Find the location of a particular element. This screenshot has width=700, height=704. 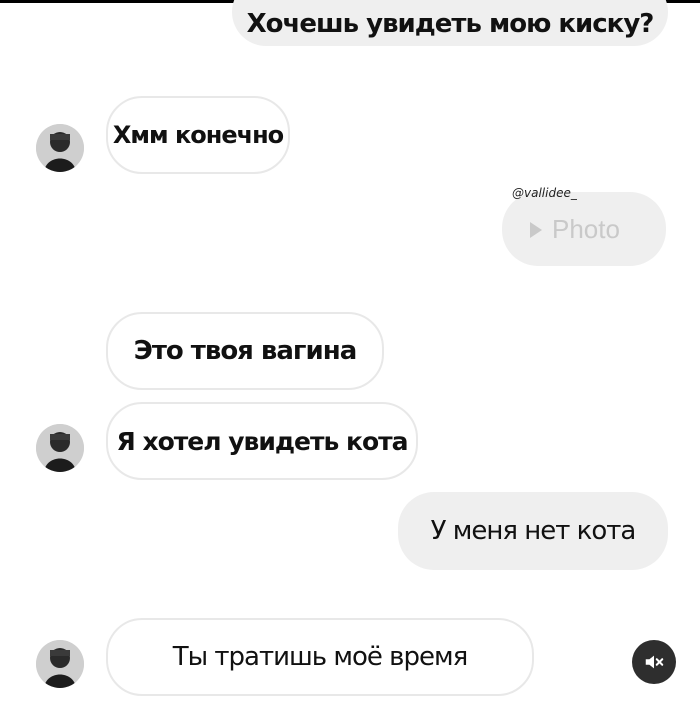

photo-source-handle: @vallidee_ is located at coordinates (544, 193).